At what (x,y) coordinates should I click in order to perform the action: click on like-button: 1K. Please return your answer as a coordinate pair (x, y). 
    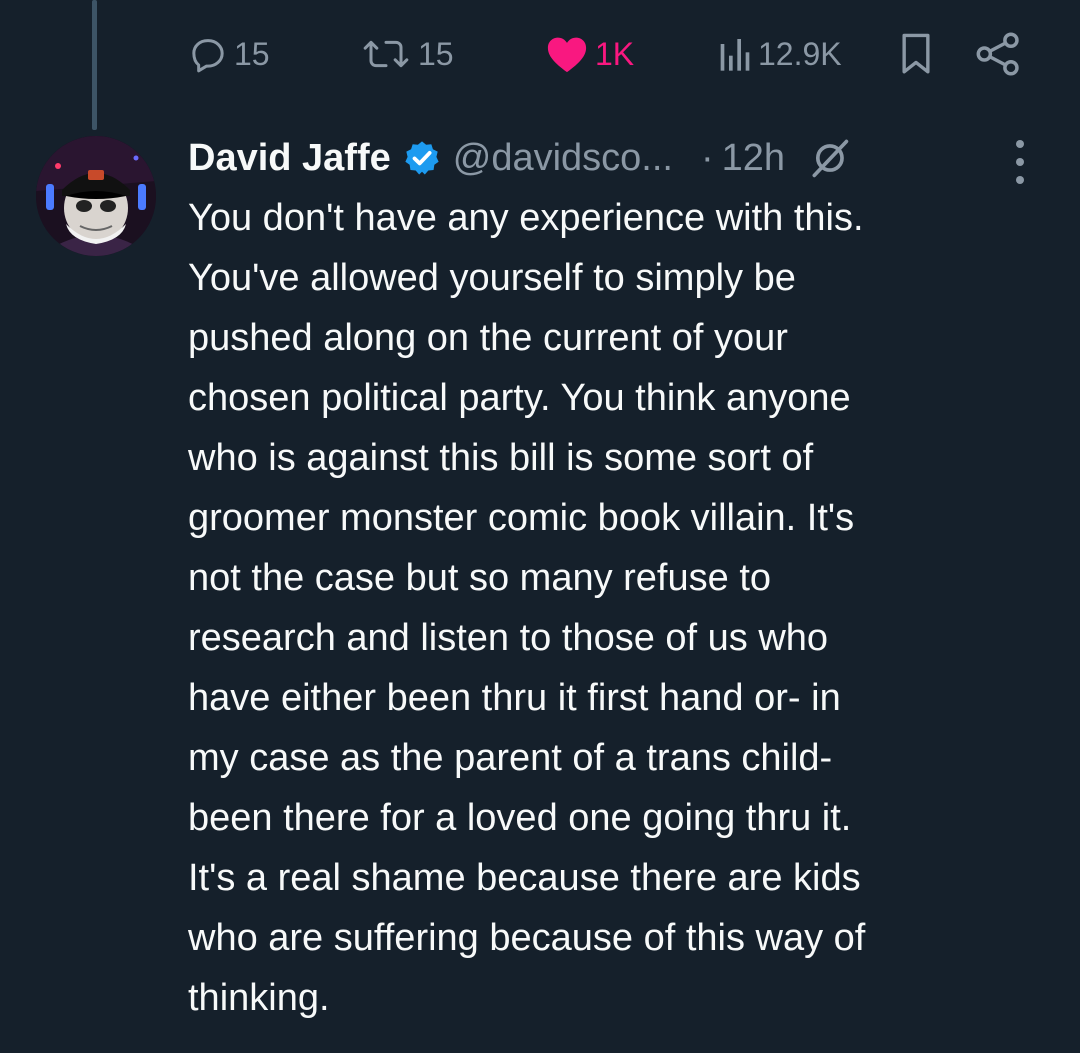
    Looking at the image, I should click on (589, 54).